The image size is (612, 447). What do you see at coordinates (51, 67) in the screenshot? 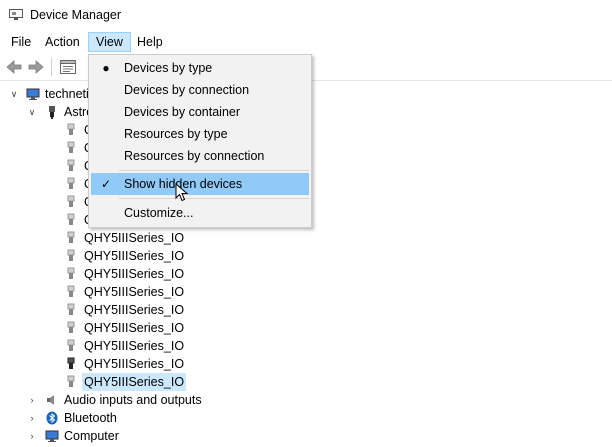
I see `toolbar-separator` at bounding box center [51, 67].